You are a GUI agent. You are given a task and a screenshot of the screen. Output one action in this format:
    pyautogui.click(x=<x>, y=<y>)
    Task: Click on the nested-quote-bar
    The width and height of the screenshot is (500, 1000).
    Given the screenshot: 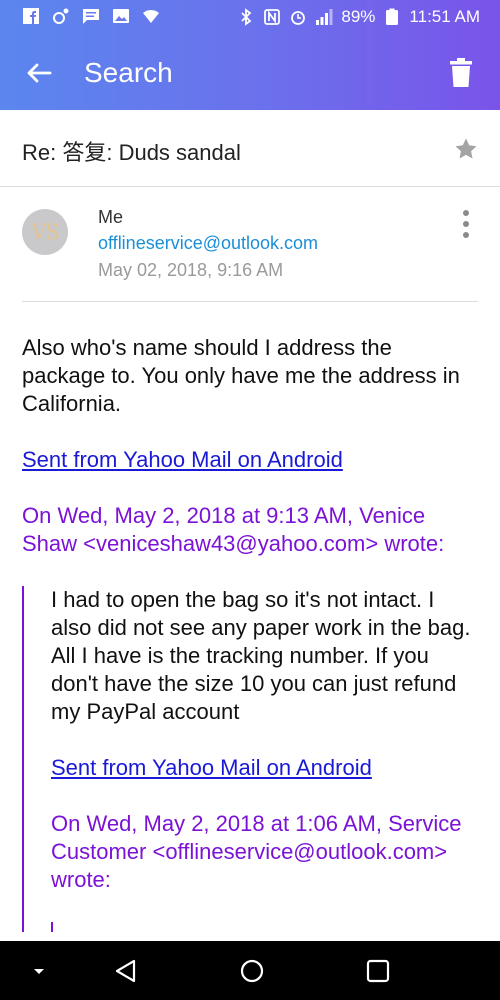 What is the action you would take?
    pyautogui.click(x=264, y=927)
    